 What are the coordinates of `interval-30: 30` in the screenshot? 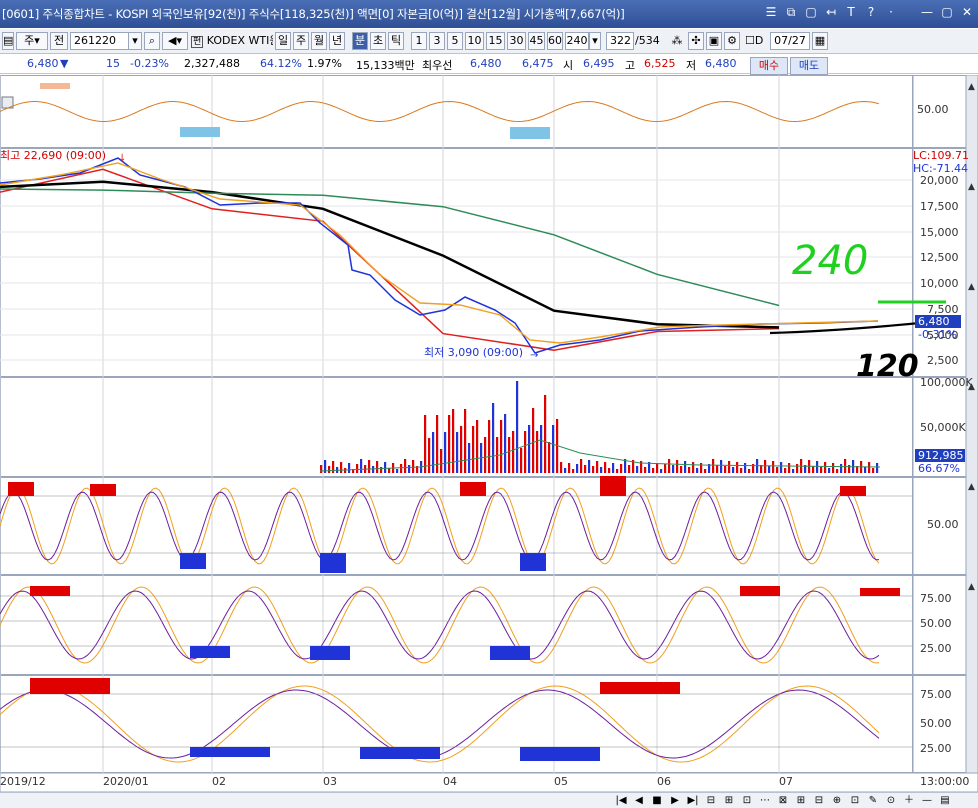 It's located at (516, 41).